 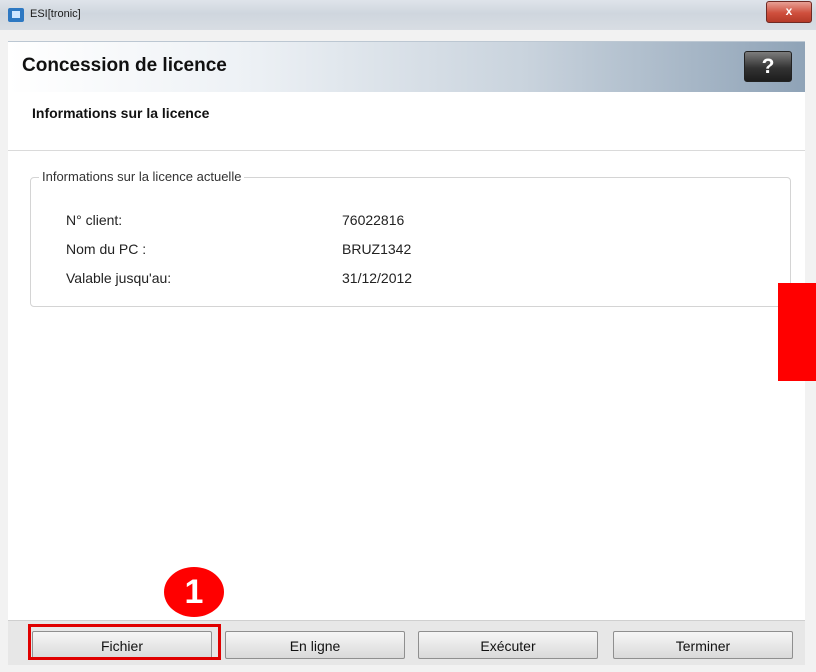 I want to click on help-button: ?, so click(x=768, y=66).